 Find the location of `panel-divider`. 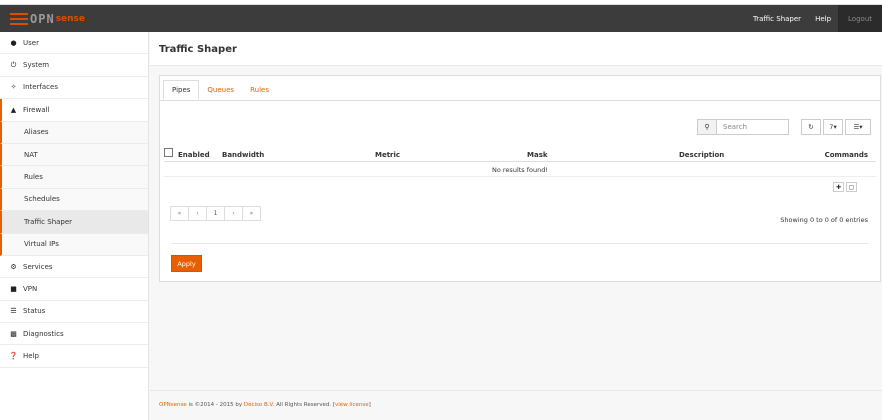

panel-divider is located at coordinates (520, 243).